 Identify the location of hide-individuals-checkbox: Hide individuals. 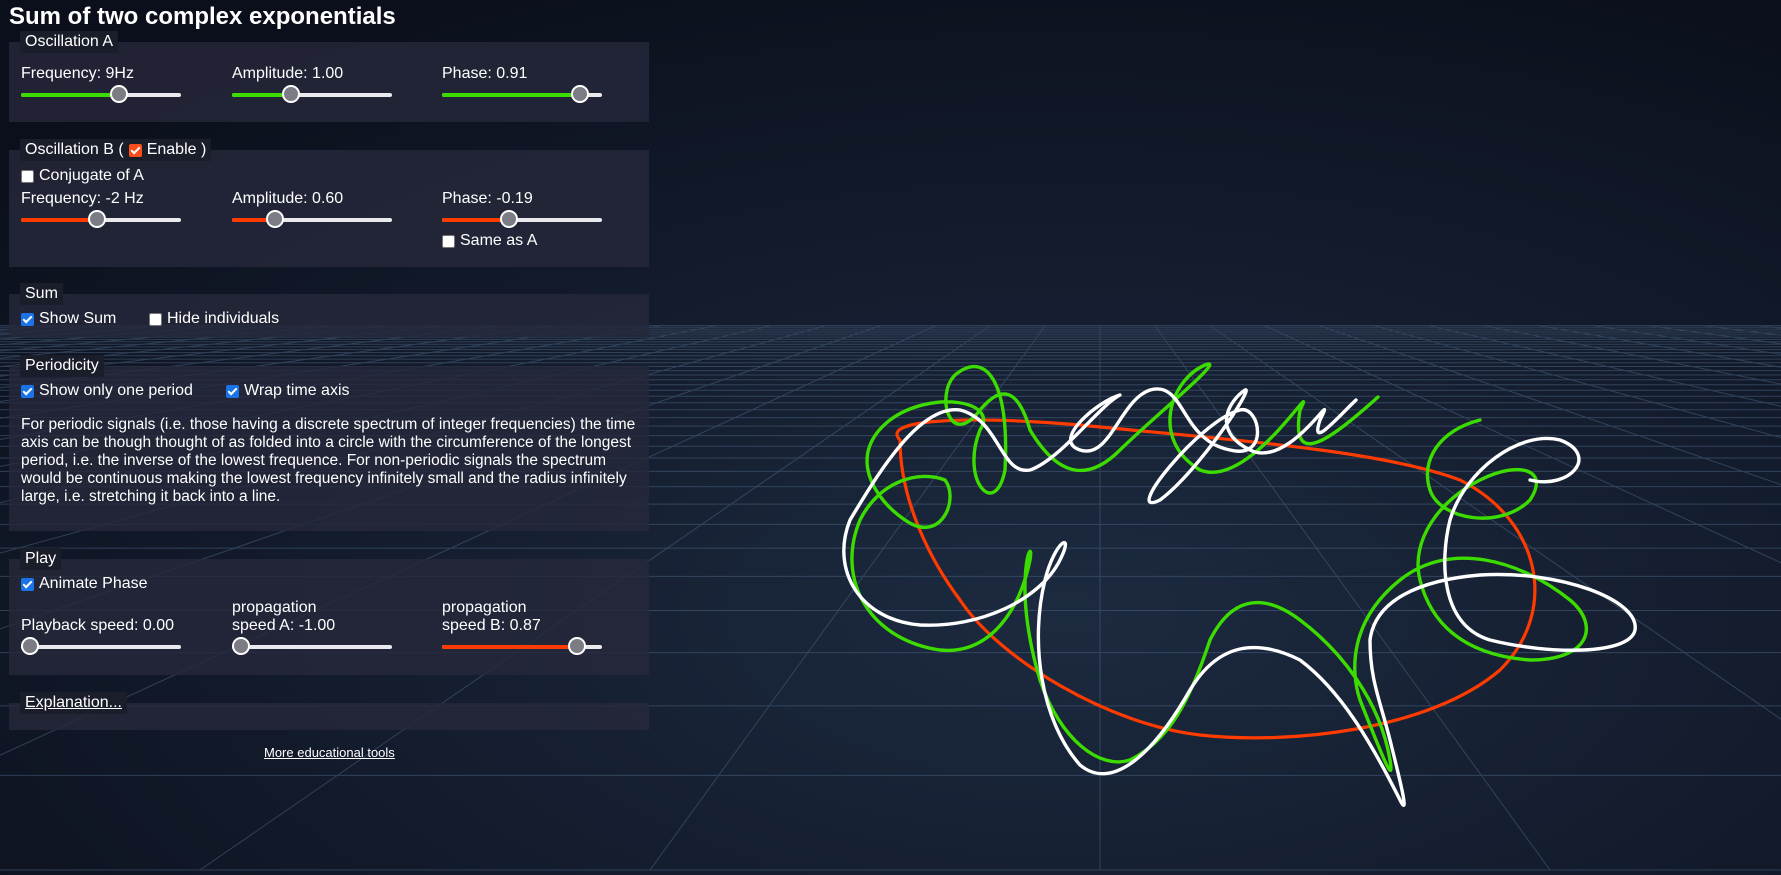
(214, 319).